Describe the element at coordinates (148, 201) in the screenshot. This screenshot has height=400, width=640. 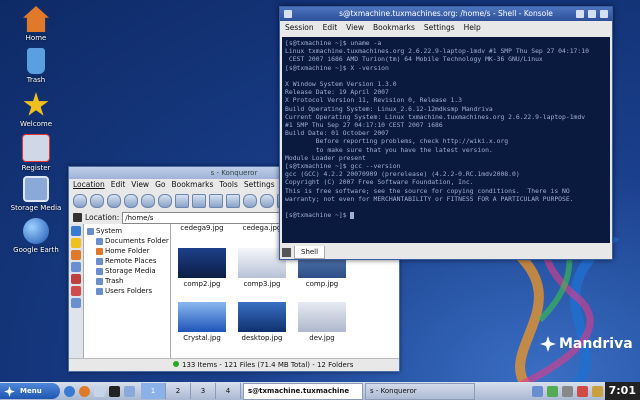
I see `reload-icon` at that location.